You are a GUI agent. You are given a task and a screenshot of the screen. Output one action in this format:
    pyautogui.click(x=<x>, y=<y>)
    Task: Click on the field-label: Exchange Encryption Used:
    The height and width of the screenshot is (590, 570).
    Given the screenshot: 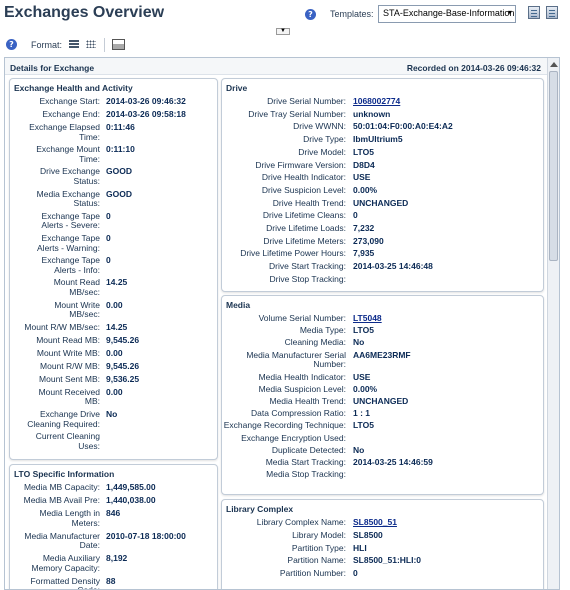 What is the action you would take?
    pyautogui.click(x=284, y=438)
    